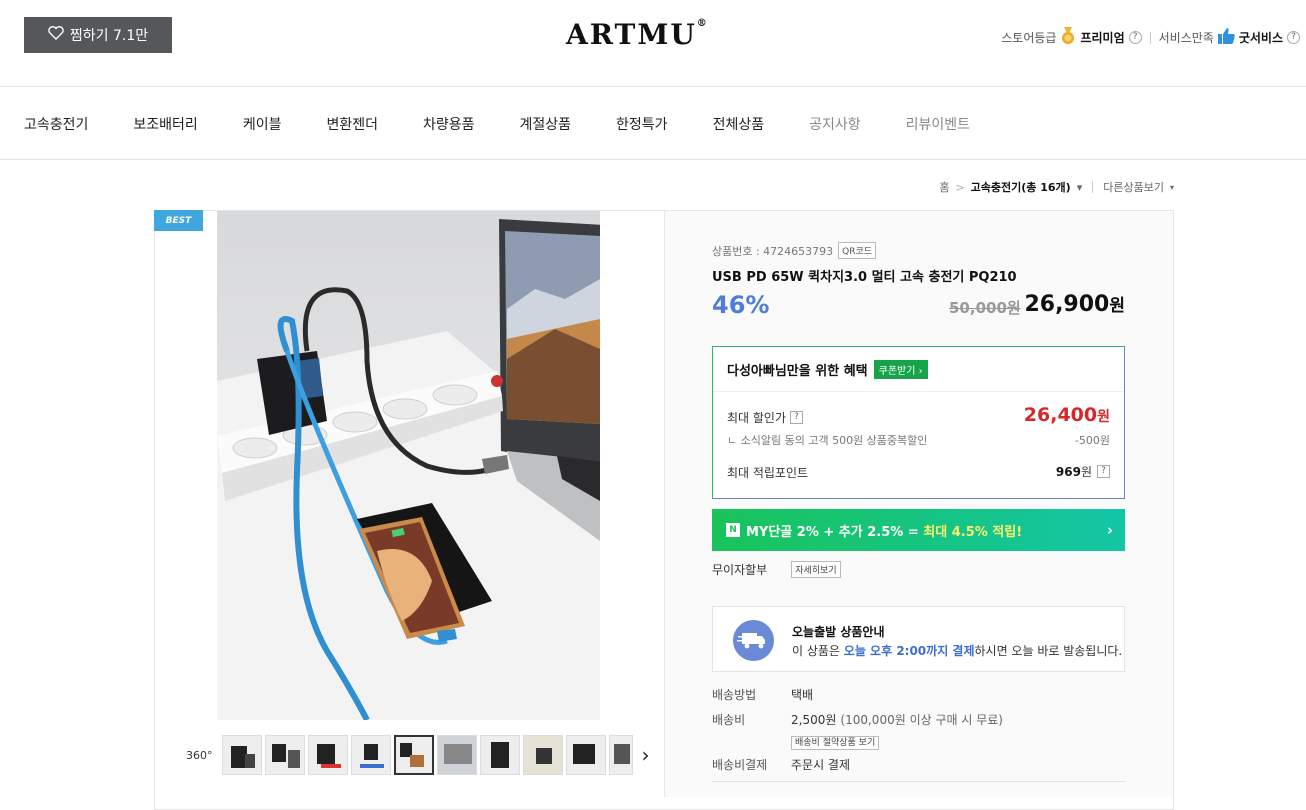 The height and width of the screenshot is (810, 1306). Describe the element at coordinates (864, 277) in the screenshot. I see `product-title: USB PD 65W 퀵차지3.0 멀티 고속 충전기 PQ210` at that location.